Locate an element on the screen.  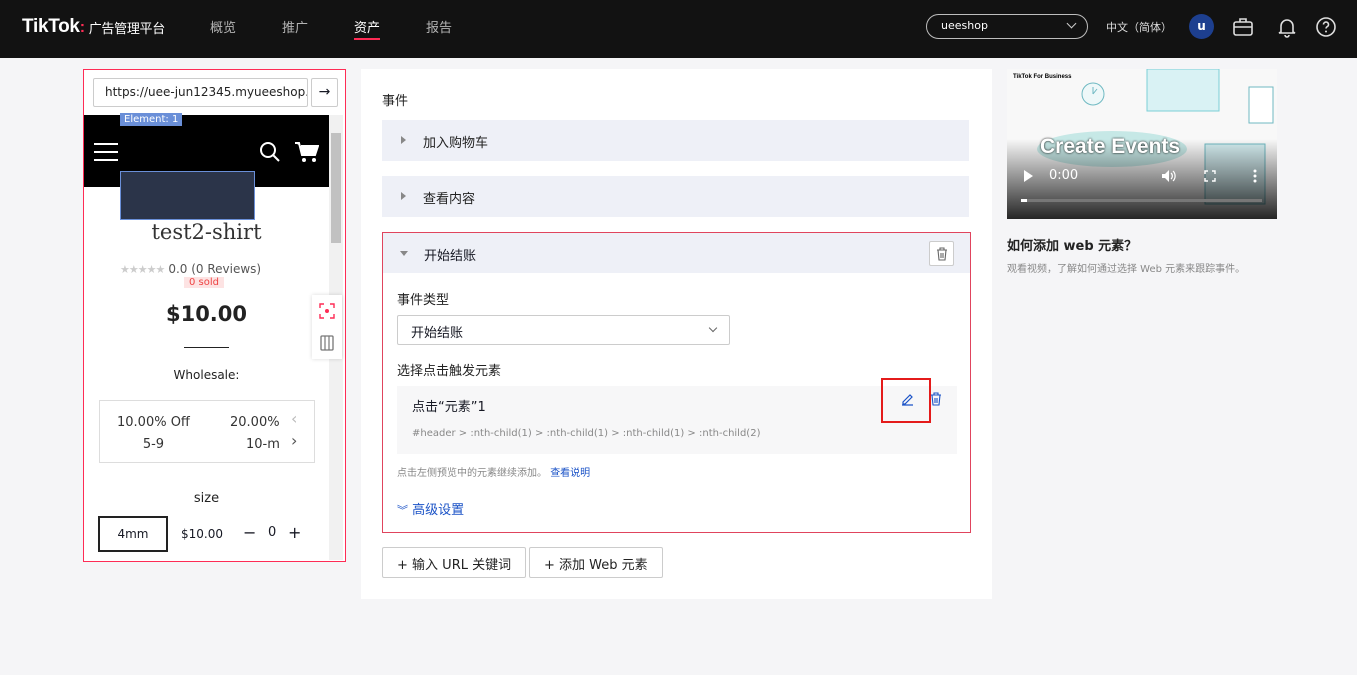
minus-icon: − is located at coordinates (249, 532).